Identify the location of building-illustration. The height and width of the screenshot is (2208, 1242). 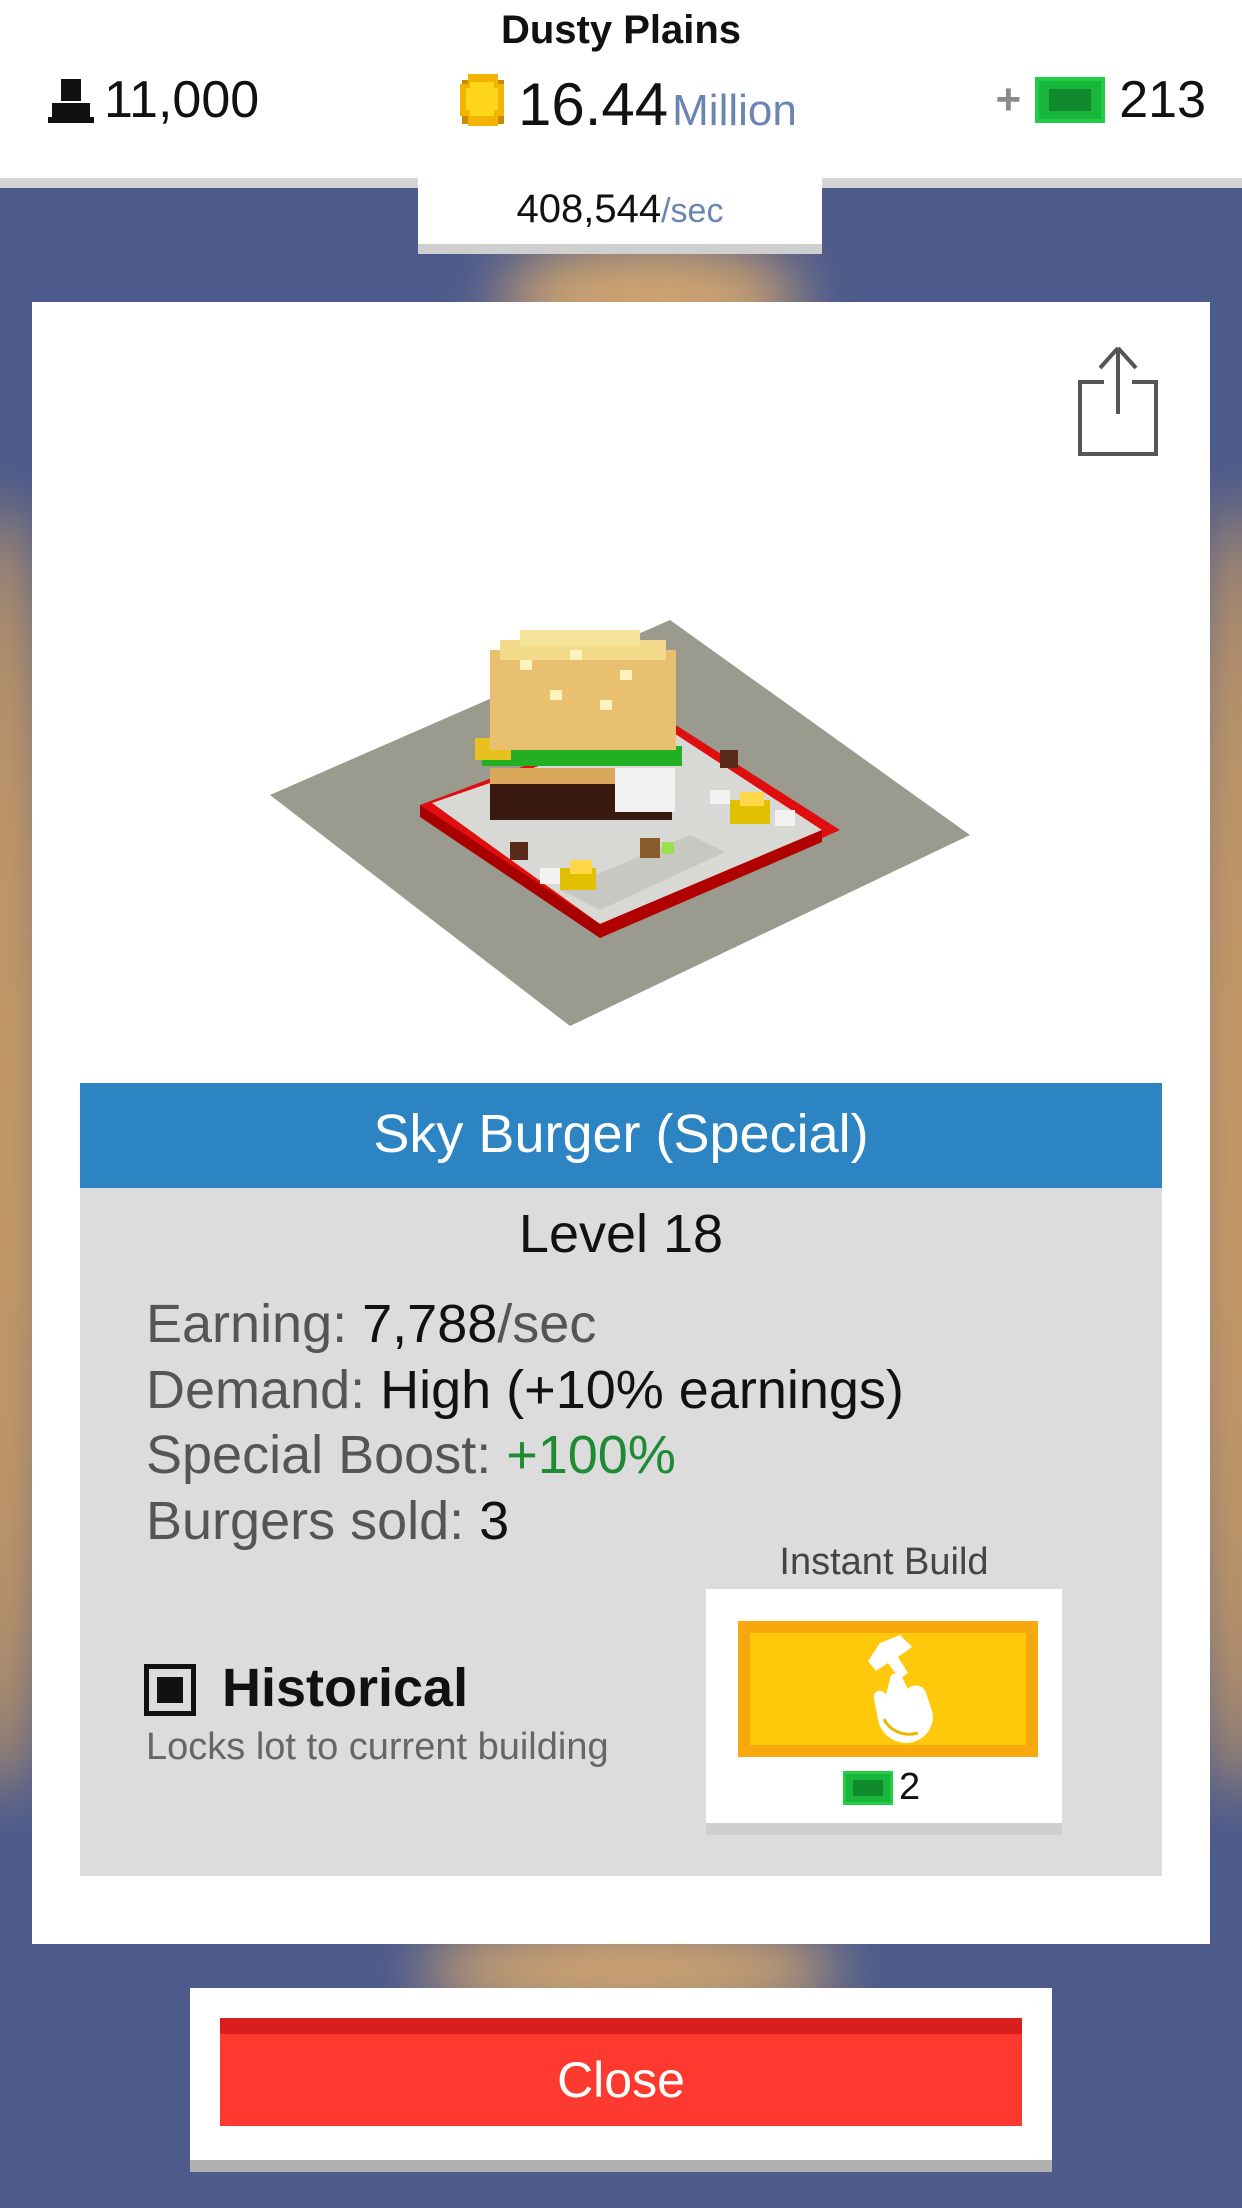
(620, 823).